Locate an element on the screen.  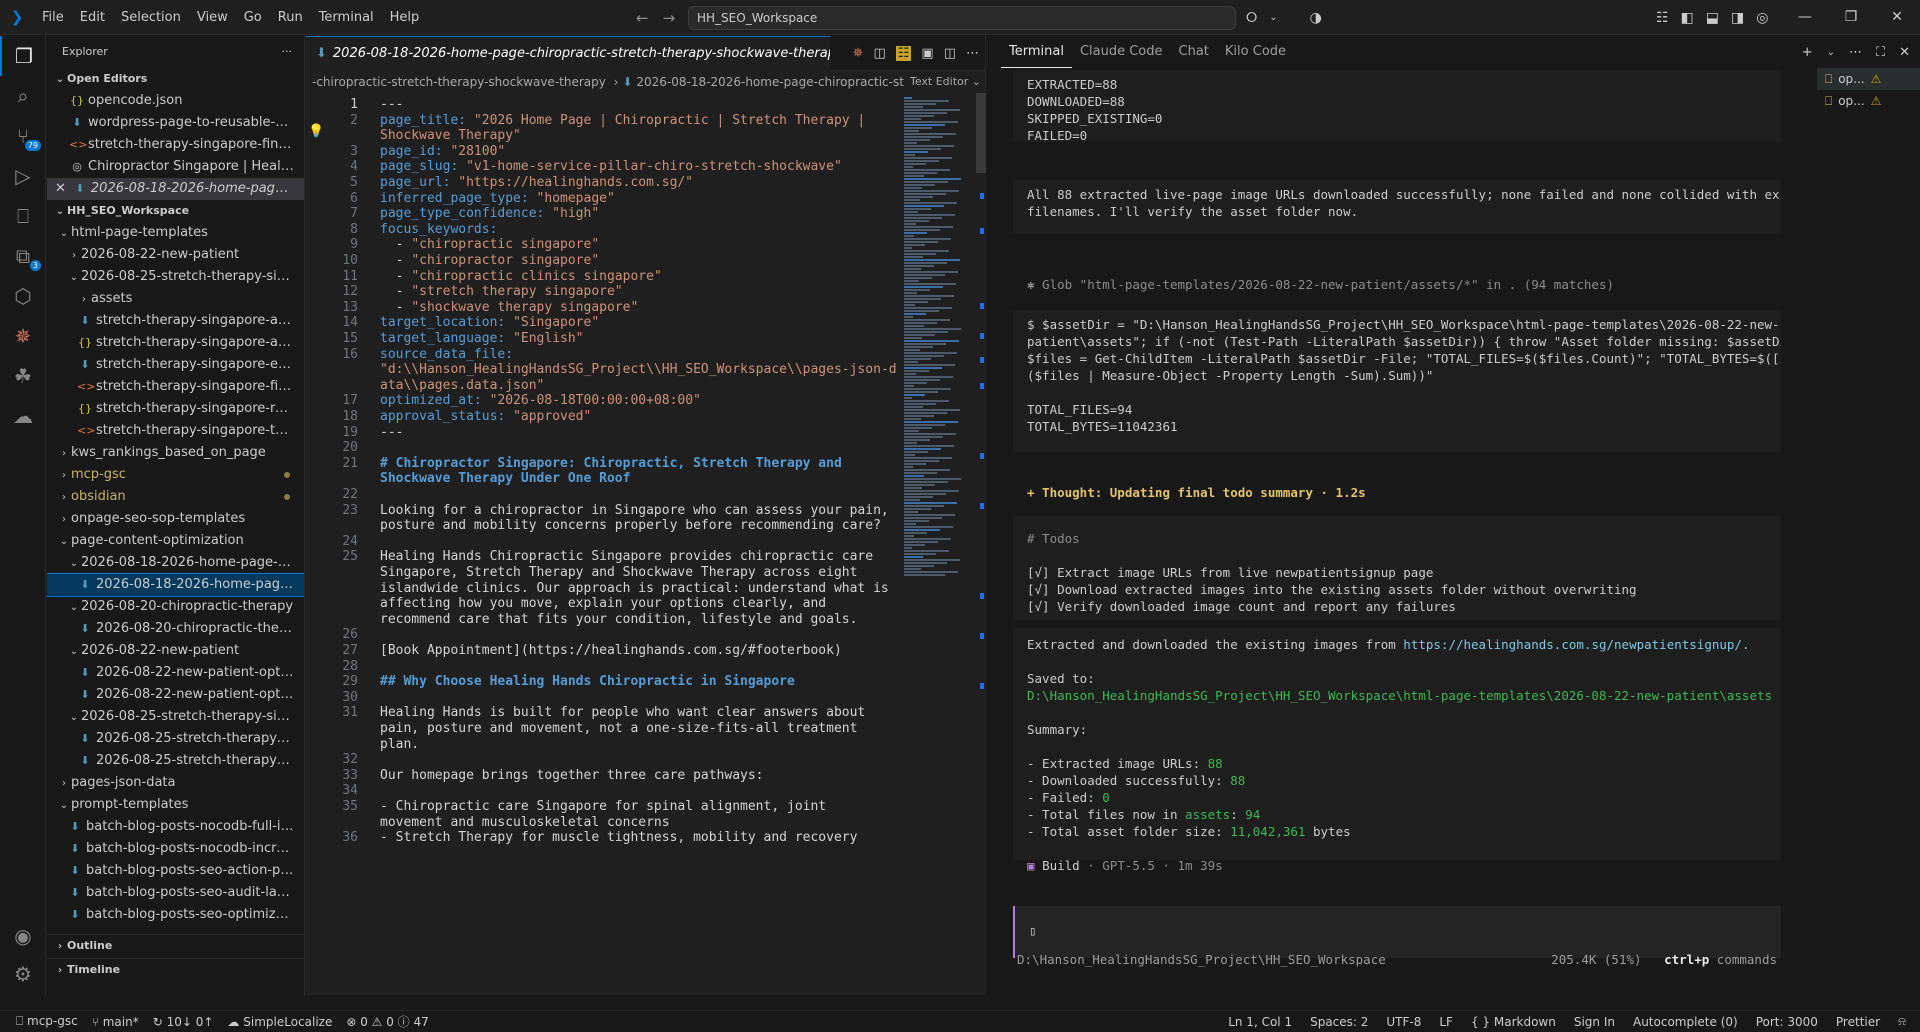
terminal-instance: ⎕ op... ⚠ is located at coordinates (1868, 79).